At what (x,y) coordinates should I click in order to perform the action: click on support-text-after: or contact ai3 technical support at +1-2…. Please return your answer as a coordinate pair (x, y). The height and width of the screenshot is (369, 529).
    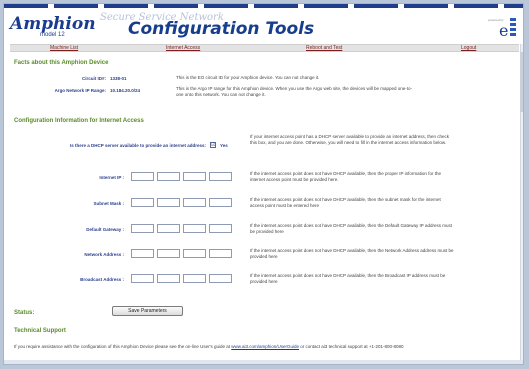
    Looking at the image, I should click on (352, 346).